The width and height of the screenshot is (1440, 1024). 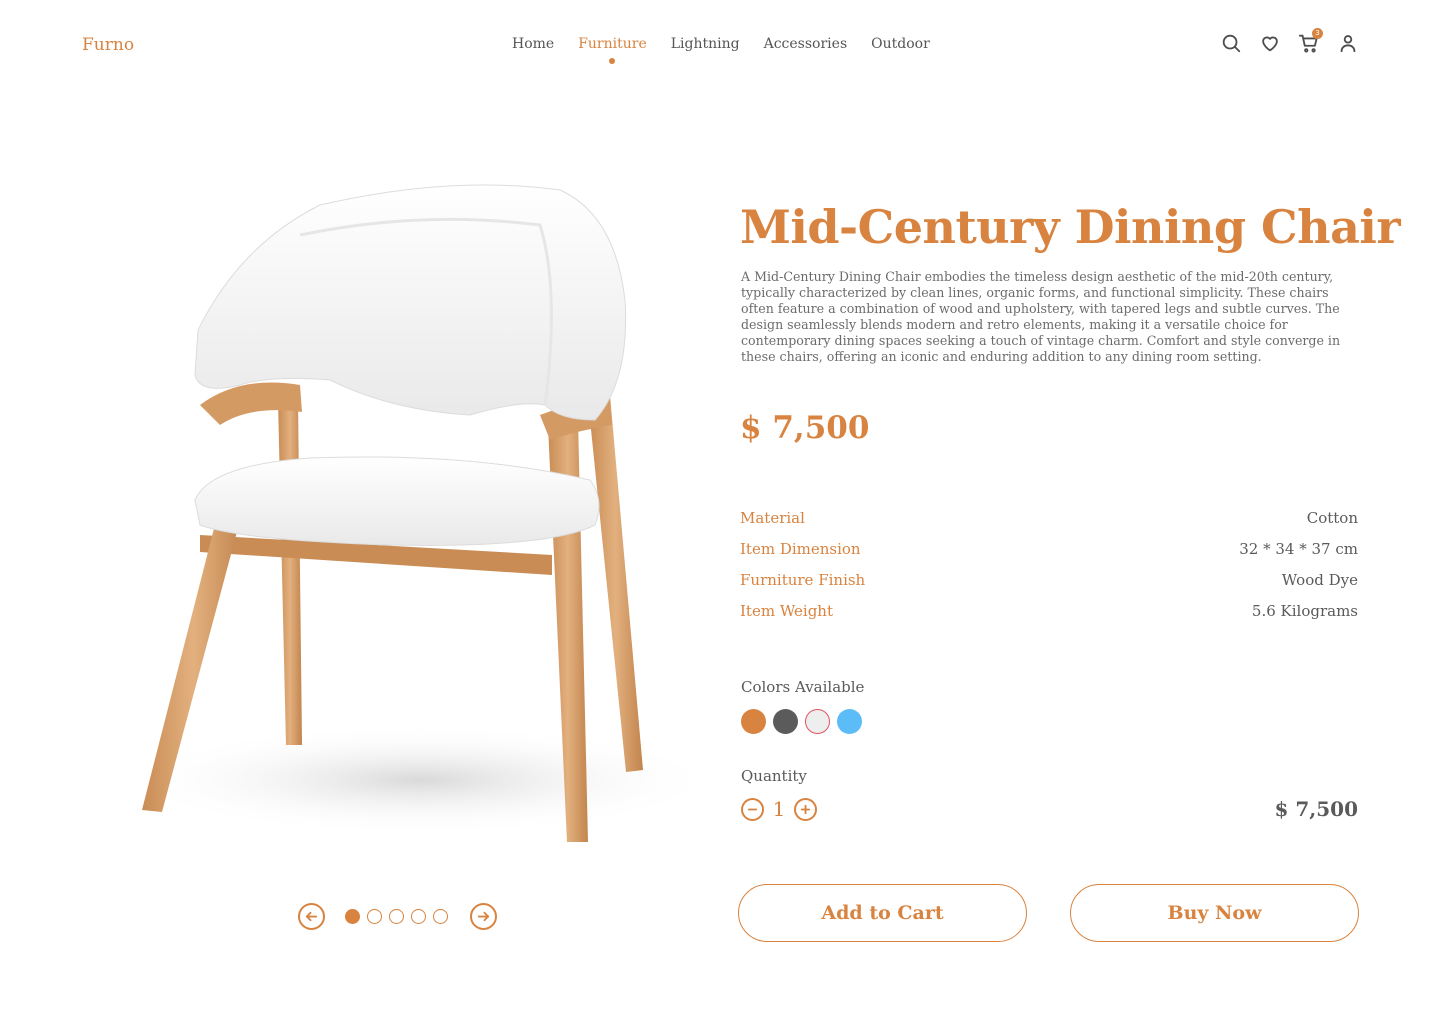 What do you see at coordinates (1310, 41) in the screenshot?
I see `cart-icon: 3` at bounding box center [1310, 41].